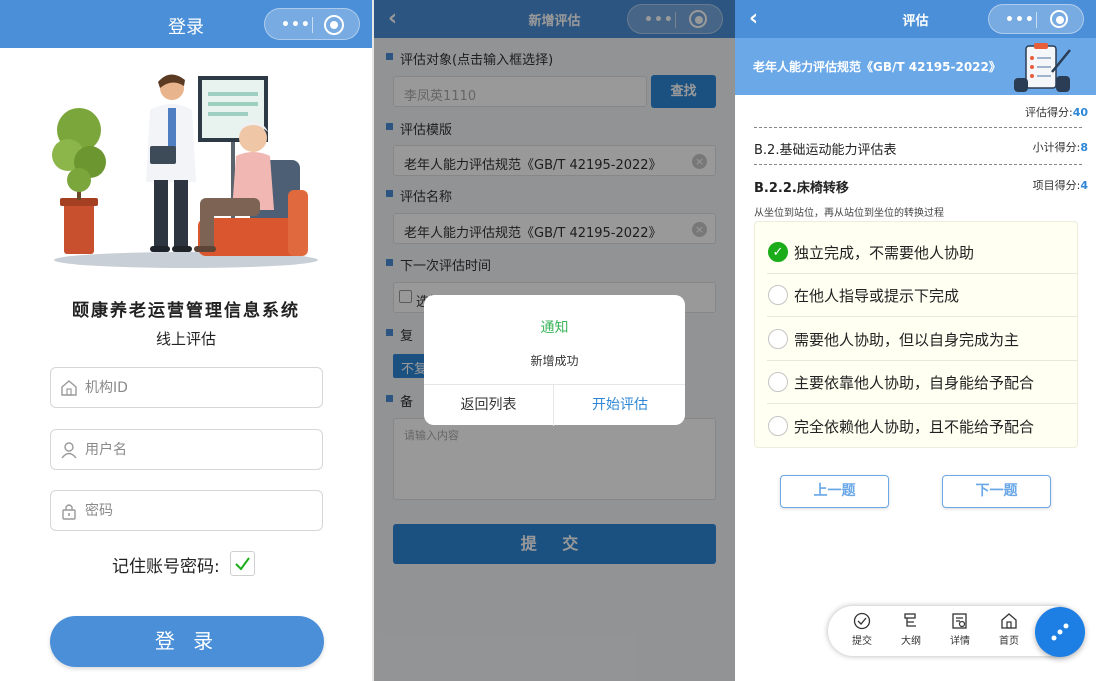  I want to click on login-subtitle: 线上评估, so click(185, 339).